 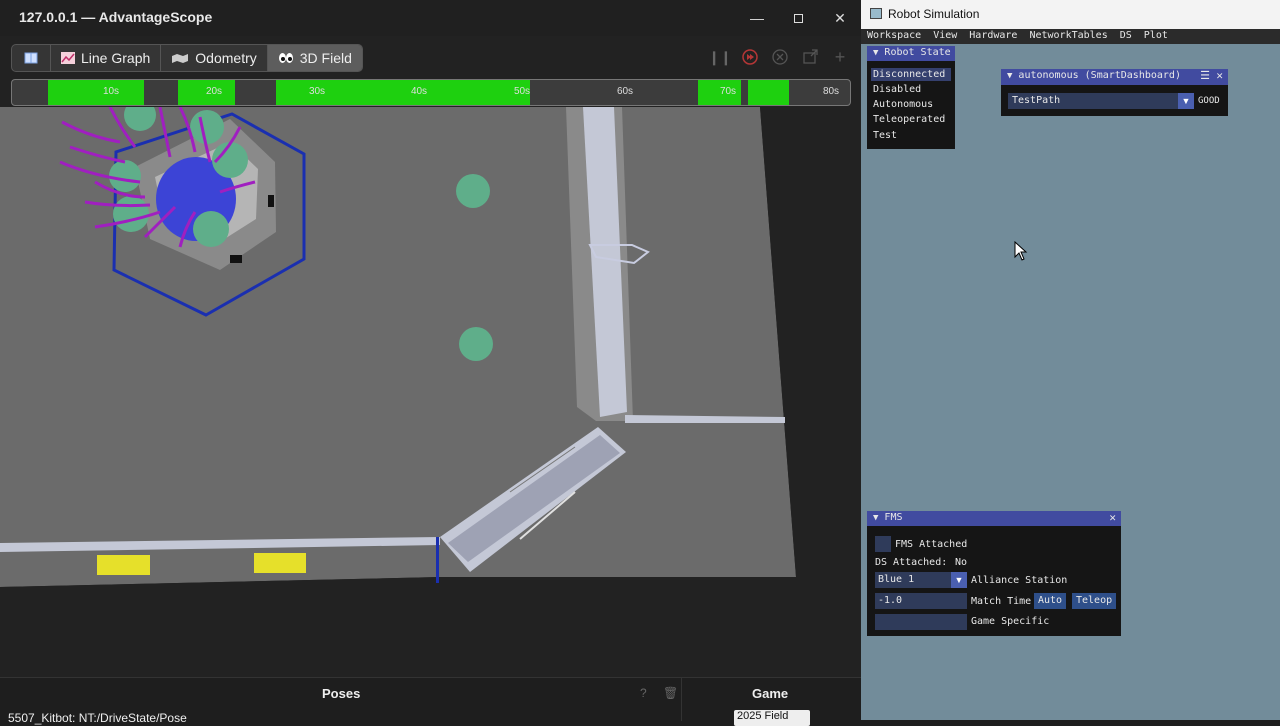 I want to click on live-button, so click(x=750, y=57).